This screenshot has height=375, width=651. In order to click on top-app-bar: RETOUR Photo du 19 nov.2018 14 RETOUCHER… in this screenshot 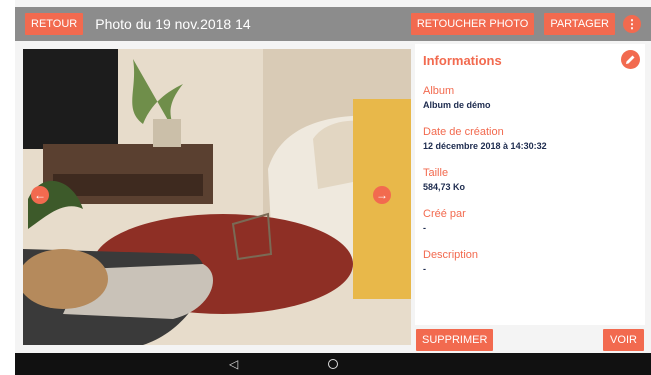, I will do `click(333, 24)`.